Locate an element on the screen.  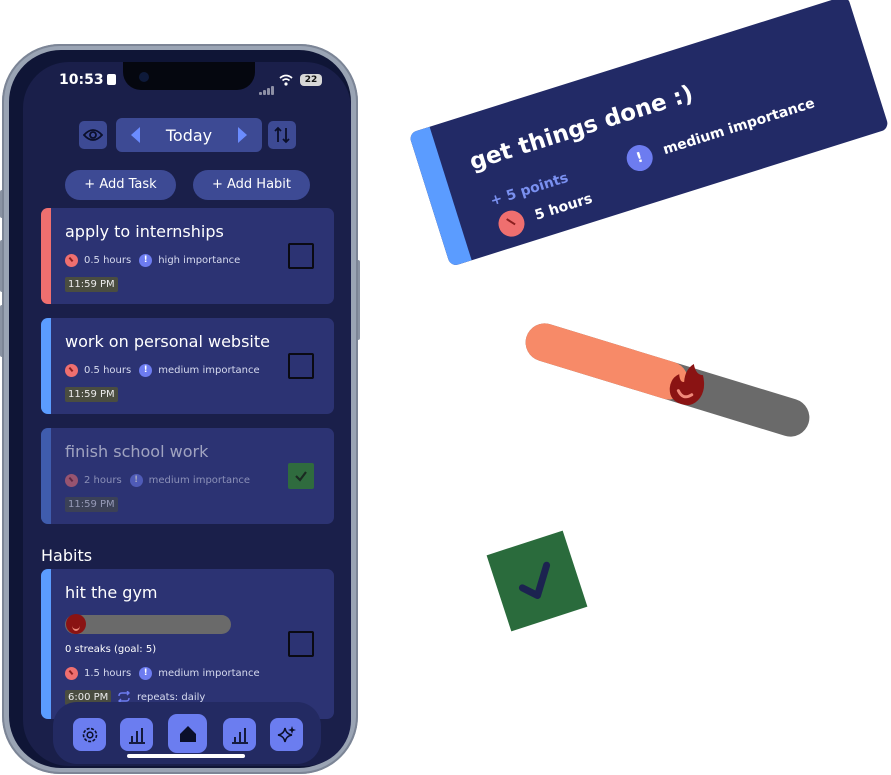
task-title: finish school work is located at coordinates (137, 451).